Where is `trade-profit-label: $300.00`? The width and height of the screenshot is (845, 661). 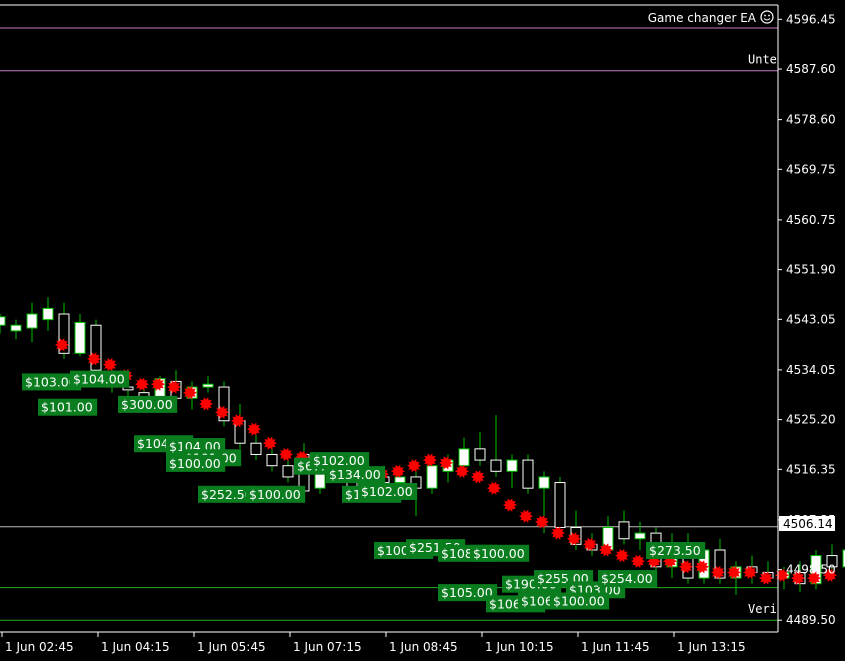 trade-profit-label: $300.00 is located at coordinates (148, 404).